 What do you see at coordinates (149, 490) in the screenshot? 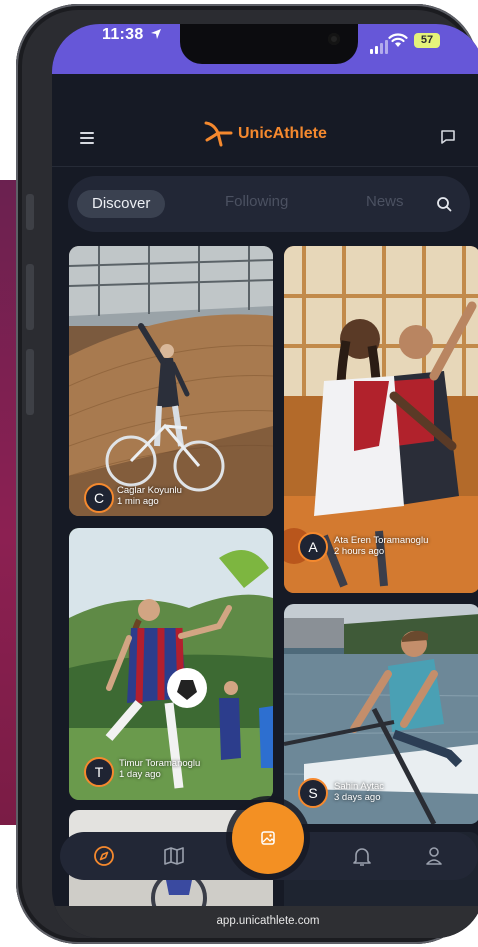
I see `author-name: Caglar Koyunlu` at bounding box center [149, 490].